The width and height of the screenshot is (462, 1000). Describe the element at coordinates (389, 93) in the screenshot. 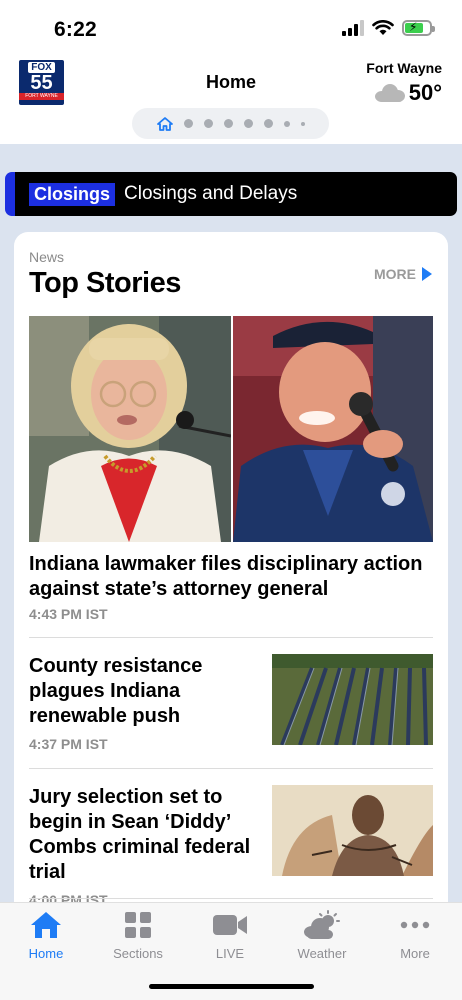

I see `cloud-icon` at that location.